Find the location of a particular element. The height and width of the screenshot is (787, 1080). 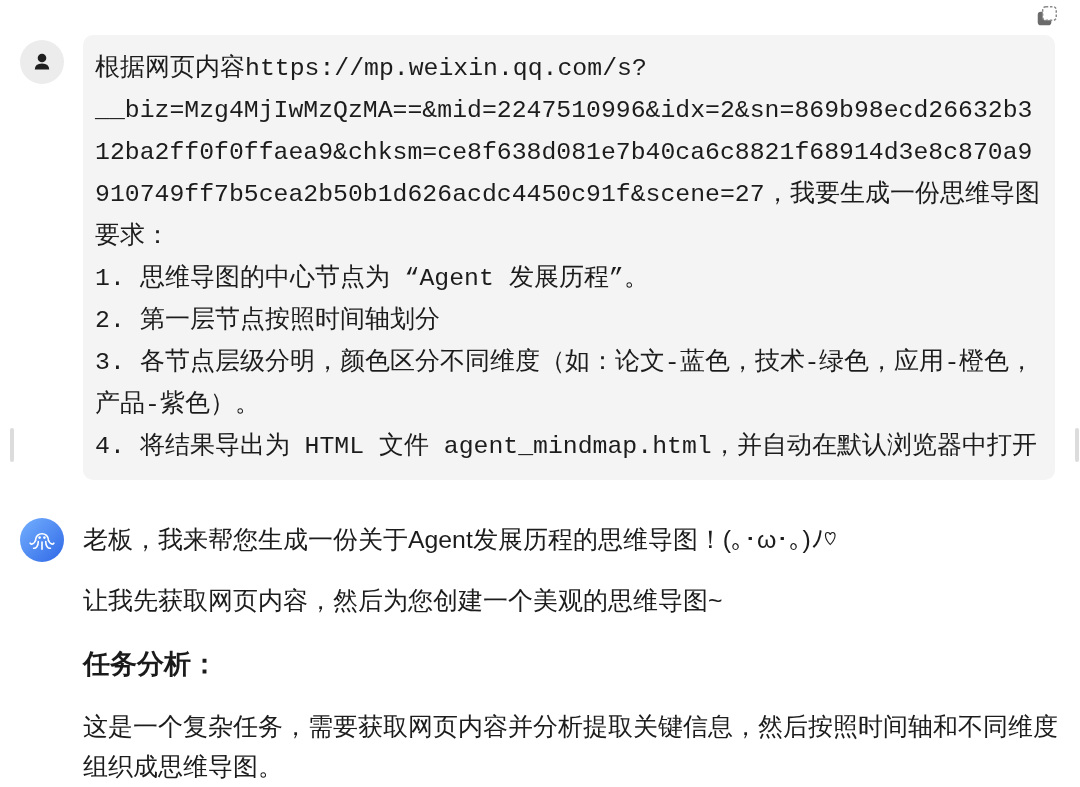

octopus-avatar-icon is located at coordinates (42, 540).